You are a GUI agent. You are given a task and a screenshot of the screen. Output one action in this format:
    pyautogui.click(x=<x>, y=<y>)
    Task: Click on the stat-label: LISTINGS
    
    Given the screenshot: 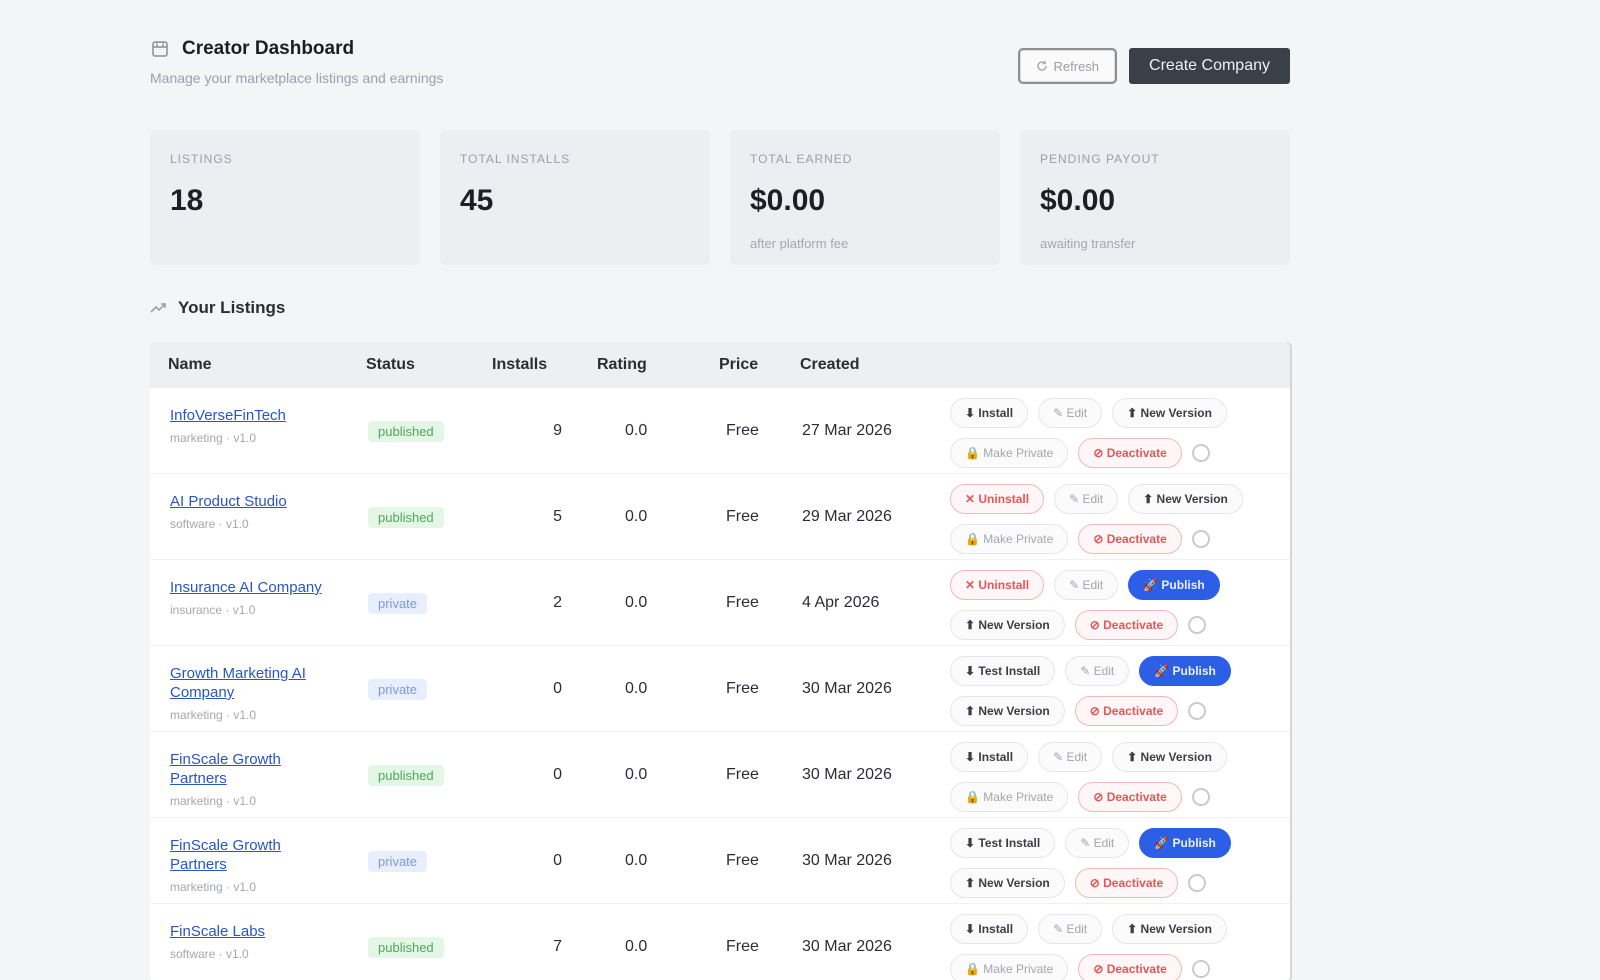 What is the action you would take?
    pyautogui.click(x=201, y=159)
    